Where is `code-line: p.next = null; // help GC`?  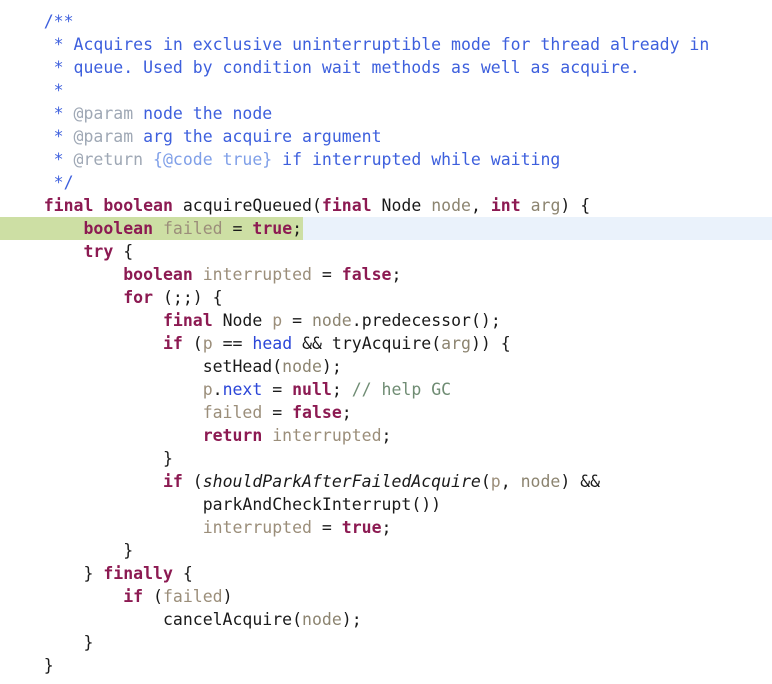
code-line: p.next = null; // help GC is located at coordinates (386, 389).